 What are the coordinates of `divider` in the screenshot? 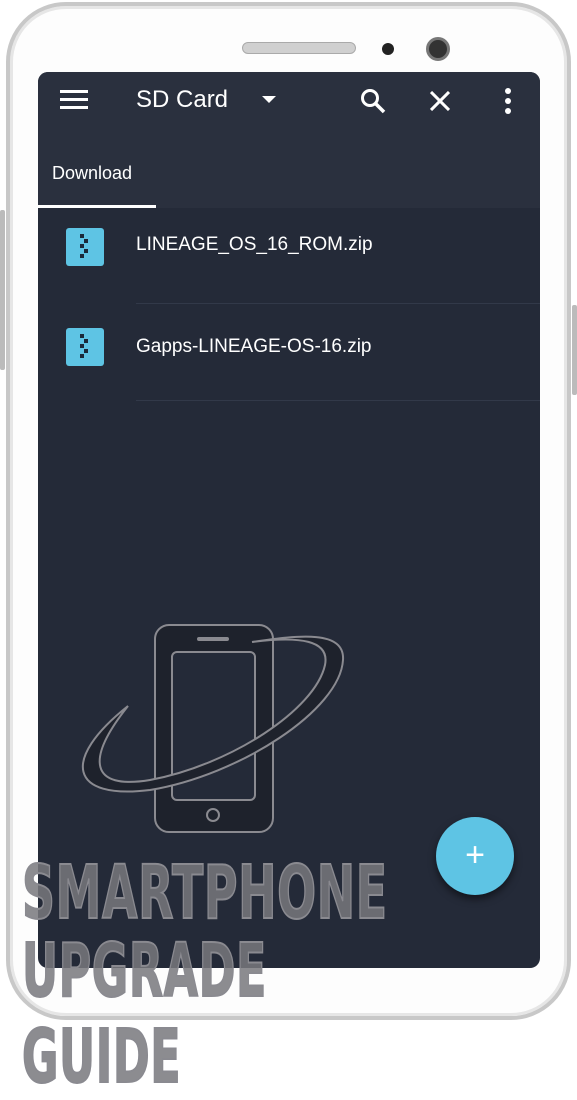 It's located at (338, 400).